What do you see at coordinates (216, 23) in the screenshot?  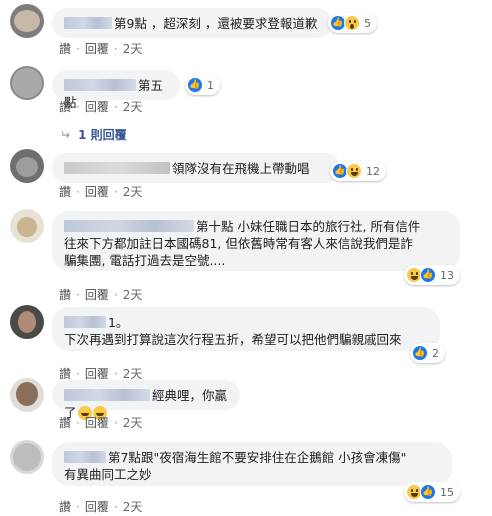 I see `comment-text: 第9點 ，超深刻 ，還被要求登報道歉` at bounding box center [216, 23].